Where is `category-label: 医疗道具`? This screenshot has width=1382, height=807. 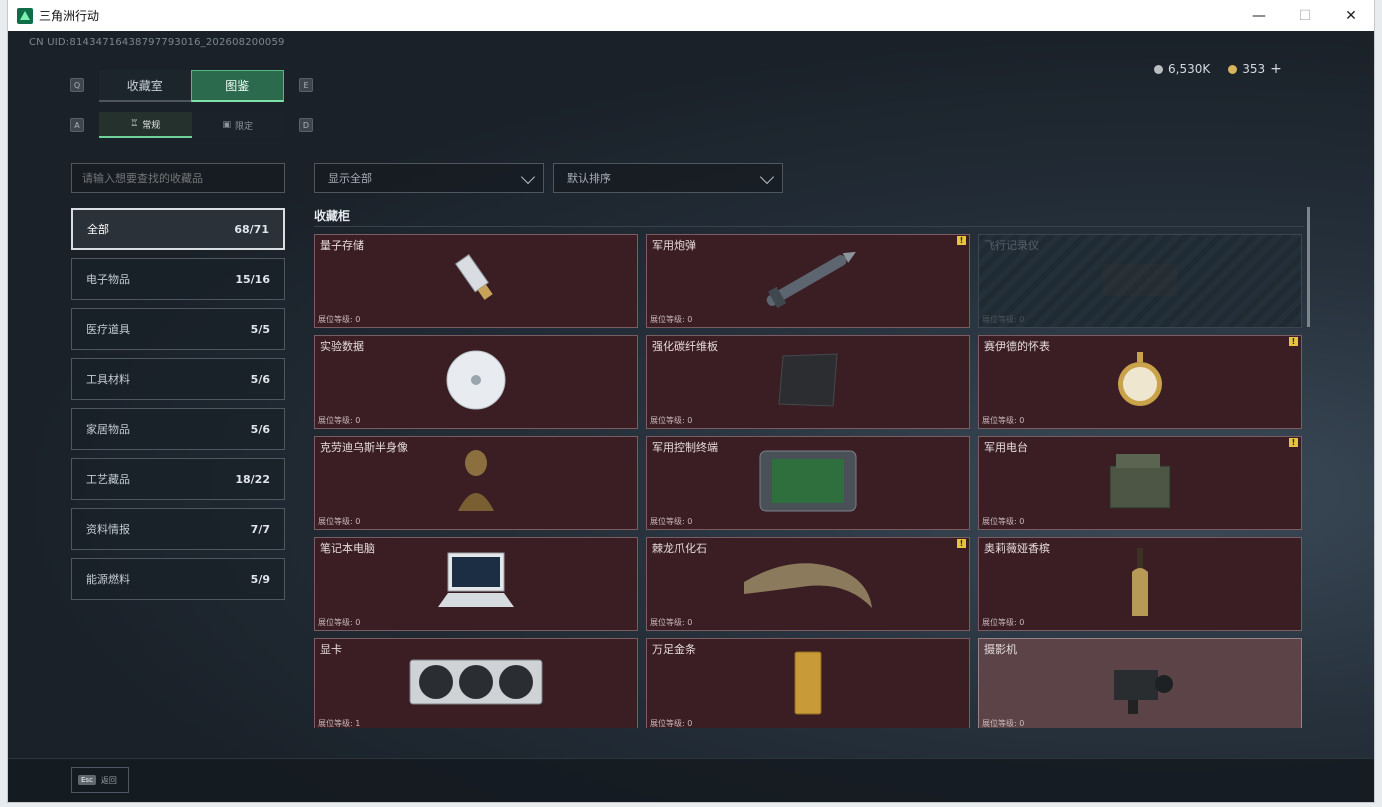 category-label: 医疗道具 is located at coordinates (108, 329).